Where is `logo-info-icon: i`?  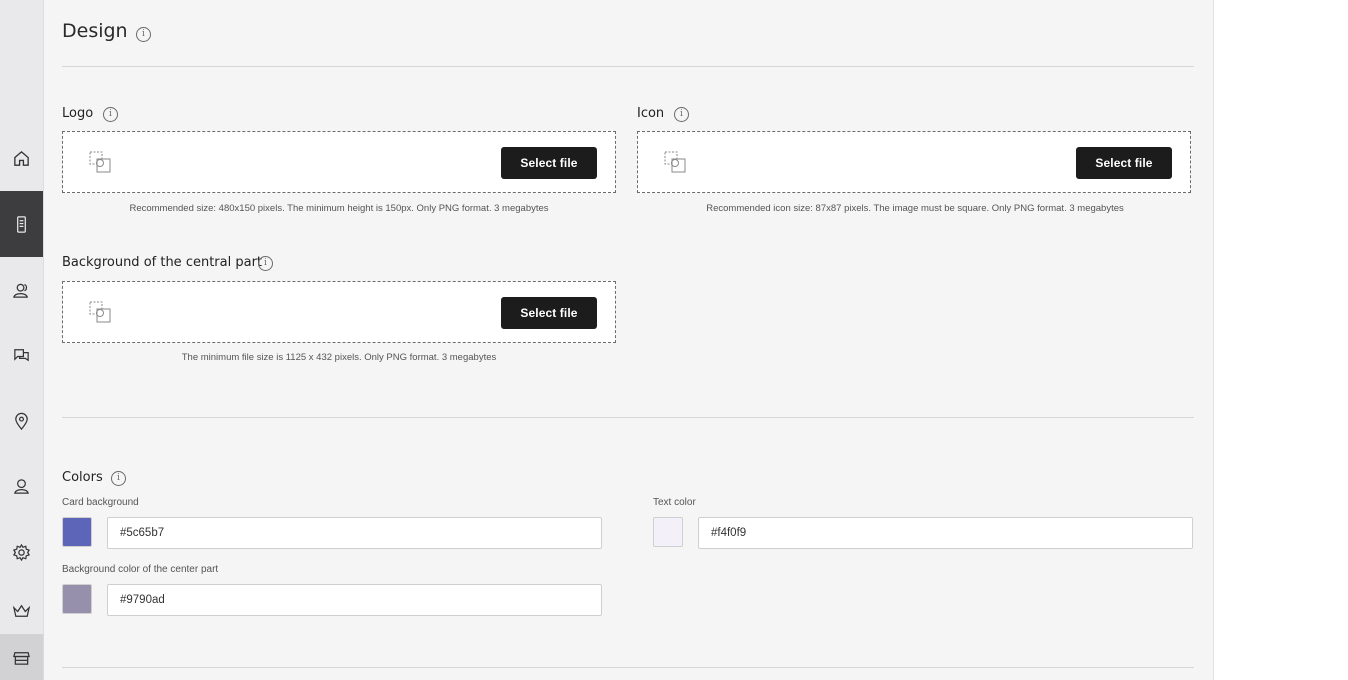 logo-info-icon: i is located at coordinates (110, 114).